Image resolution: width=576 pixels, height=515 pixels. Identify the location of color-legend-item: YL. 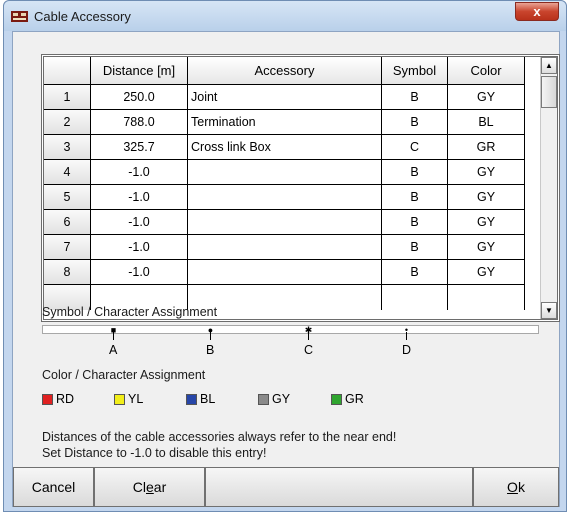
(128, 399).